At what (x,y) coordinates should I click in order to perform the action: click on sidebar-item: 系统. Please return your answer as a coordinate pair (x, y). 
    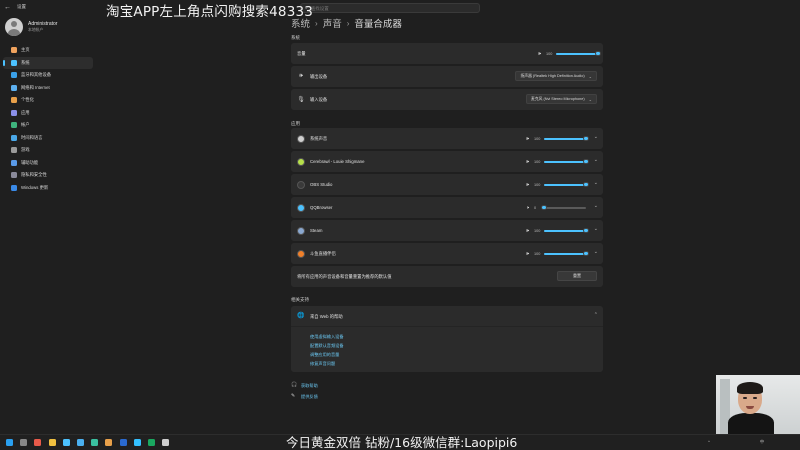
    Looking at the image, I should click on (48, 62).